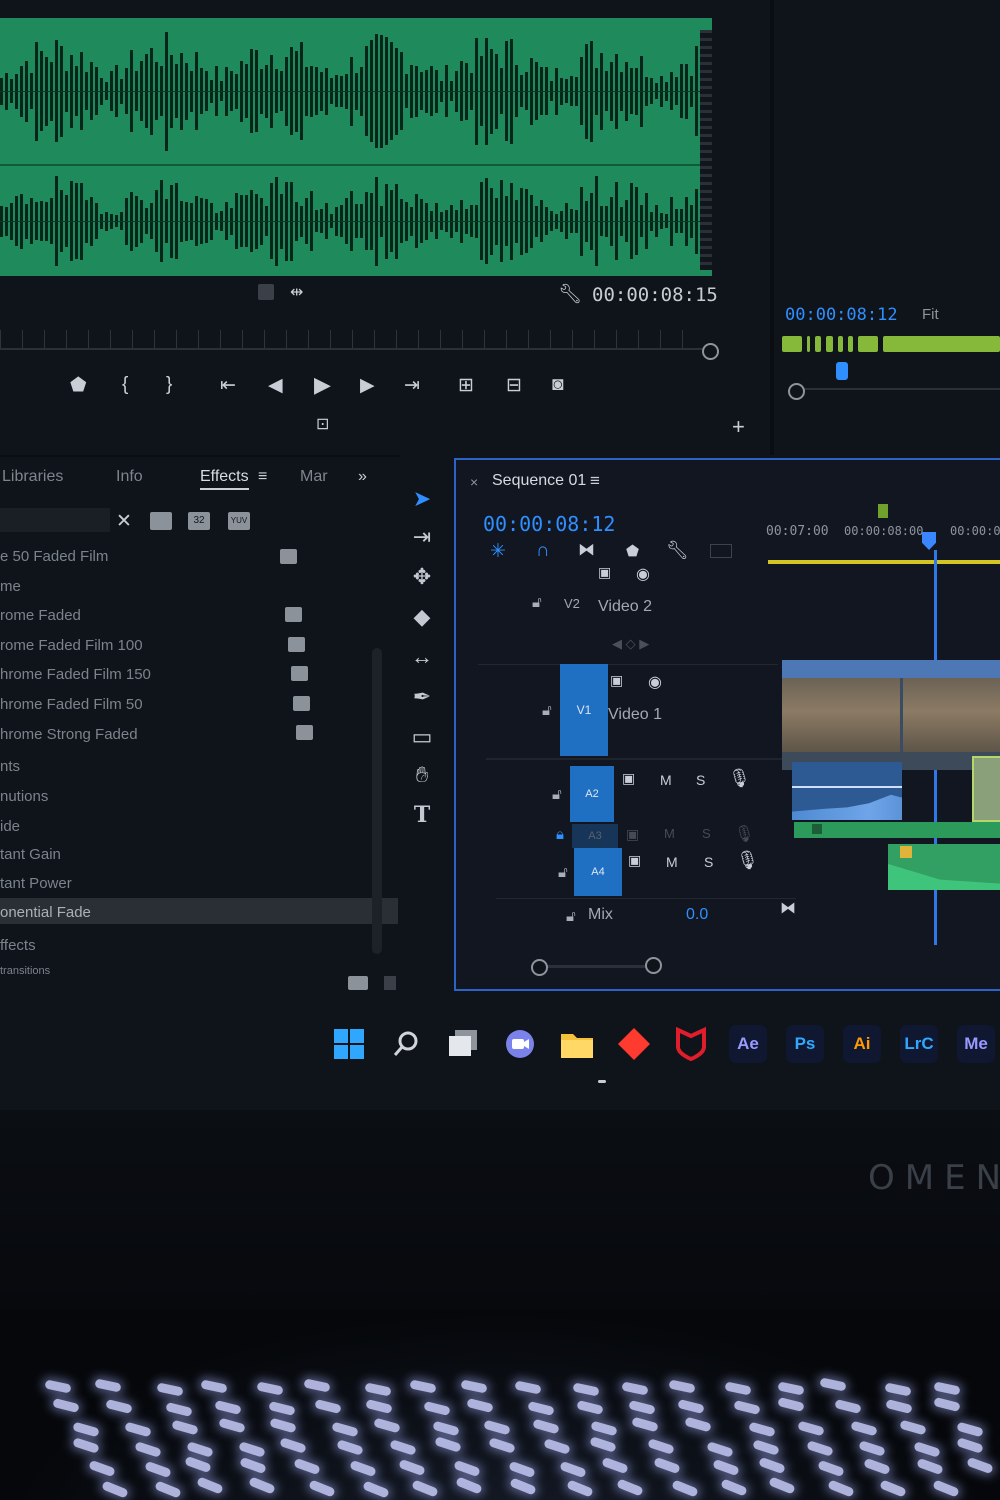 Image resolution: width=1000 pixels, height=1500 pixels. I want to click on drag-audio-icon: ⇹, so click(296, 292).